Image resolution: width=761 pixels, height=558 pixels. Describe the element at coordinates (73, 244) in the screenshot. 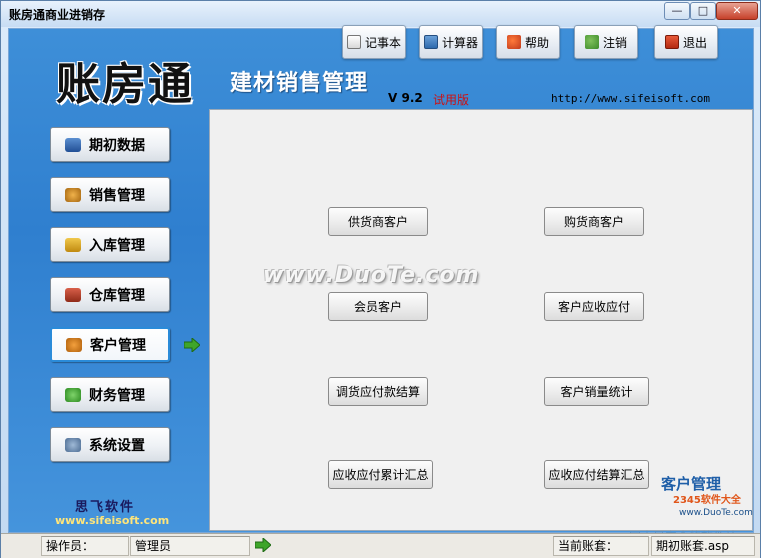

I see `box-icon` at that location.